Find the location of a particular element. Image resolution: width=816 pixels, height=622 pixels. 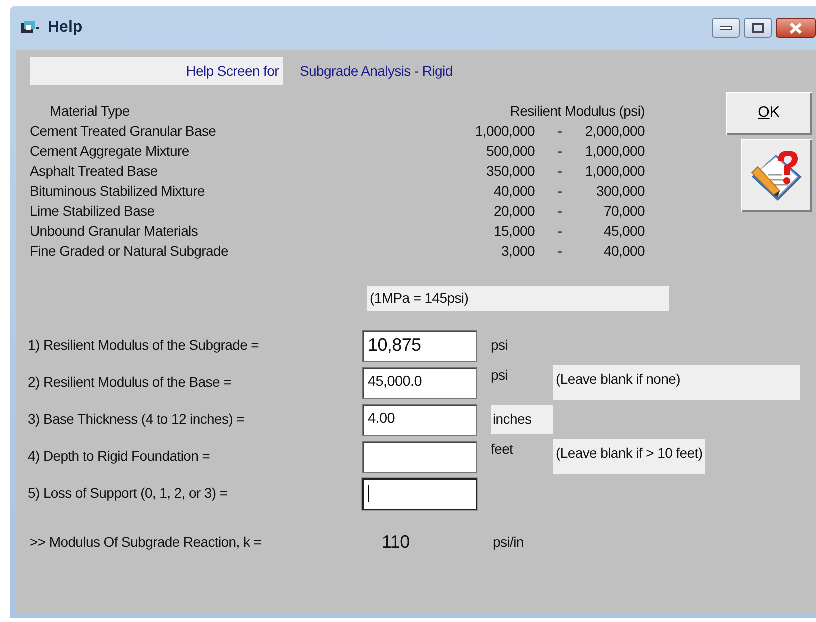

window-title: Help is located at coordinates (65, 28).